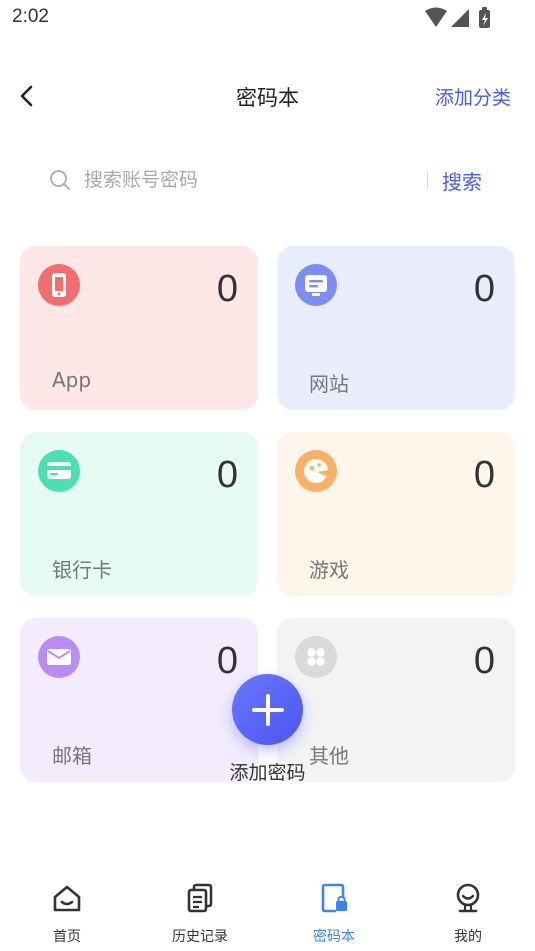 The width and height of the screenshot is (535, 951). What do you see at coordinates (60, 180) in the screenshot?
I see `search-icon` at bounding box center [60, 180].